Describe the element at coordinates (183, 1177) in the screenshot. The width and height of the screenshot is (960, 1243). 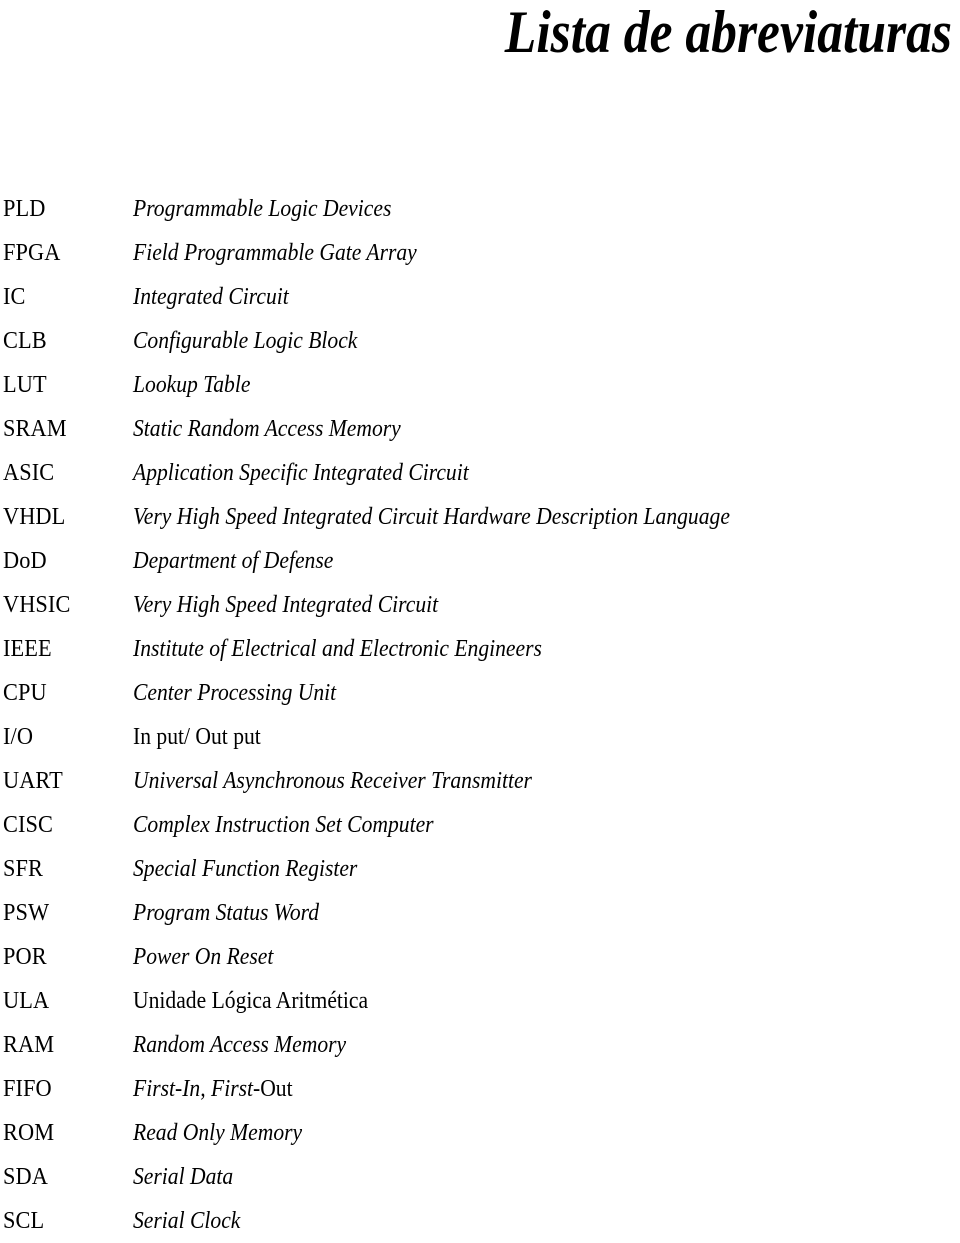
I see `abbreviation-definition: Serial Data` at that location.